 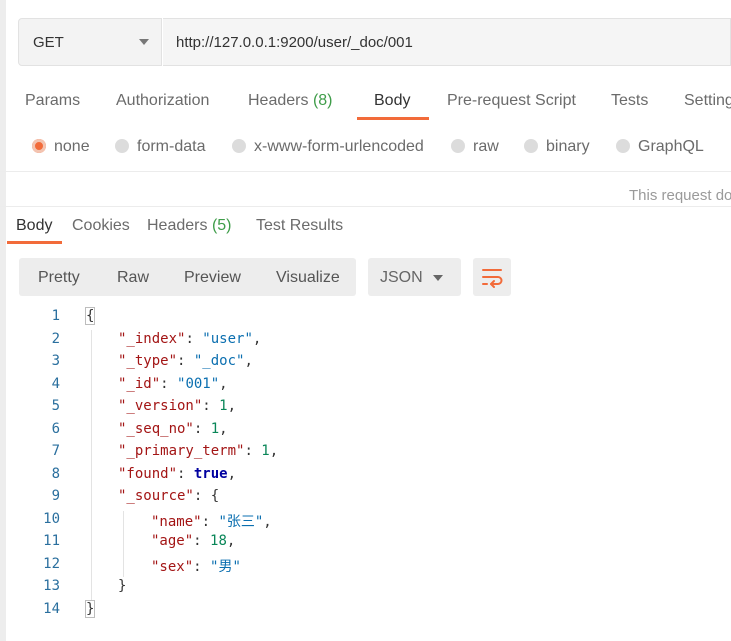 I want to click on line-number: 6, so click(x=55, y=429).